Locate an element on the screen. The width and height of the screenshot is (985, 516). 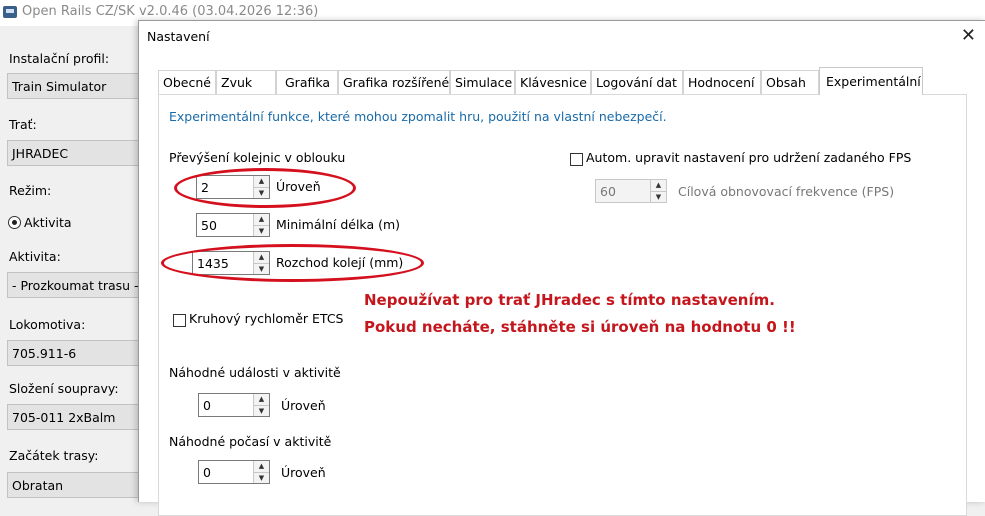
tab-graphics: Grafika is located at coordinates (307, 82).